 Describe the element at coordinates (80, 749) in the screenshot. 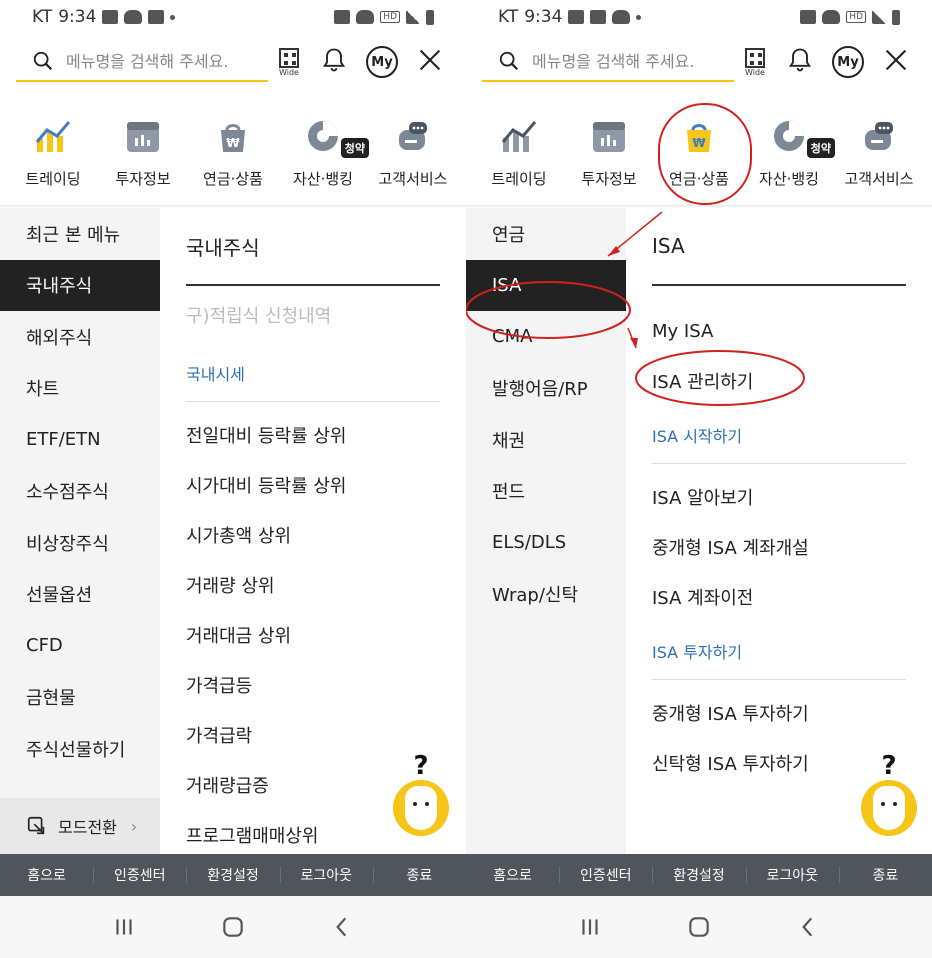

I see `sidebar-item-stock-futures: 주식선물하기` at that location.